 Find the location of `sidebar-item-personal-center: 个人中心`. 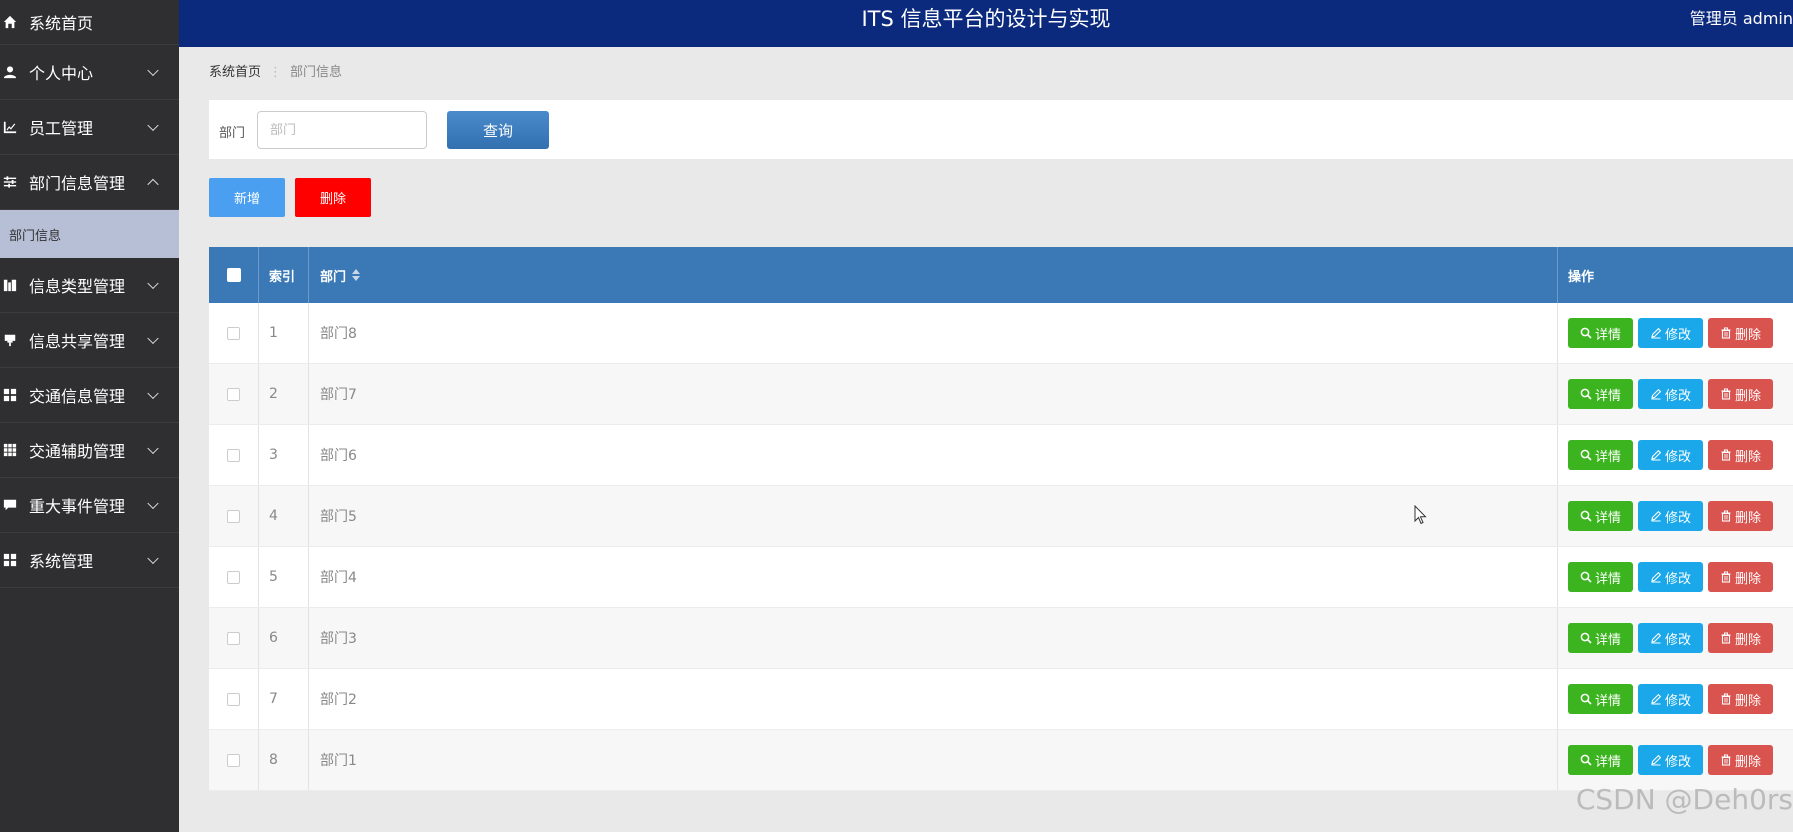

sidebar-item-personal-center: 个人中心 is located at coordinates (89, 72).